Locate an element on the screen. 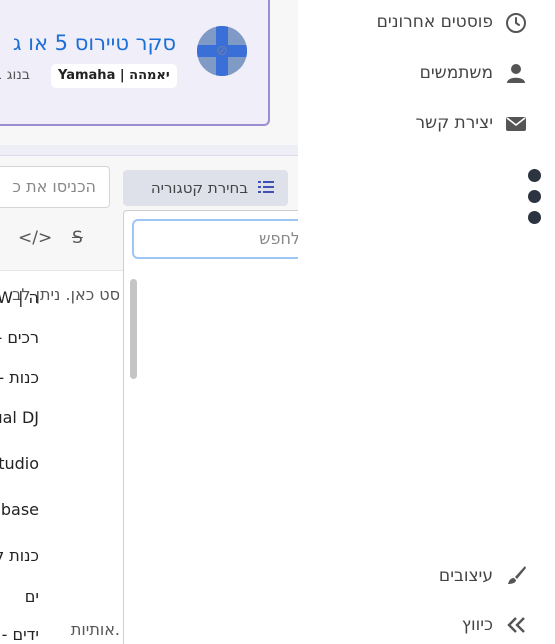  composer-top-border is located at coordinates (149, 150).